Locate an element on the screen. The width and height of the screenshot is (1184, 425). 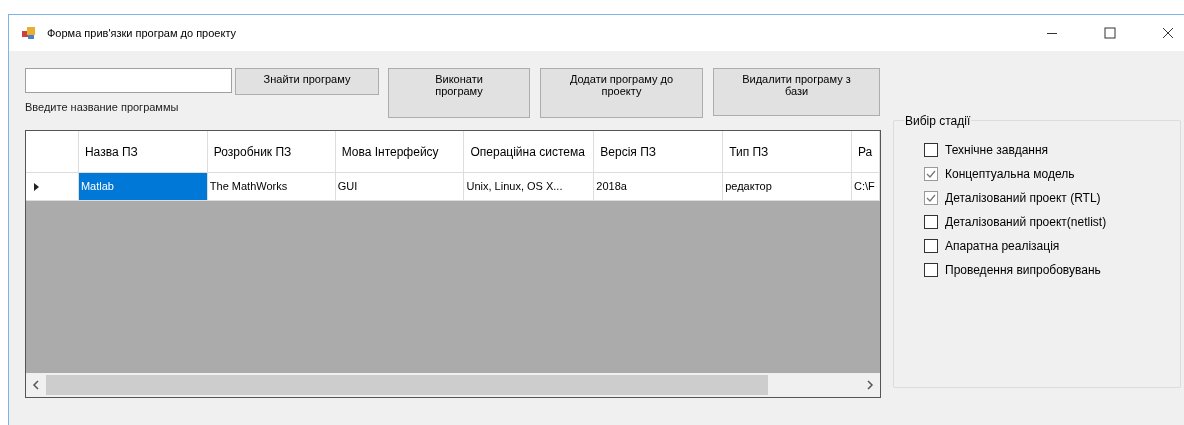
maximize-icon is located at coordinates (1110, 33).